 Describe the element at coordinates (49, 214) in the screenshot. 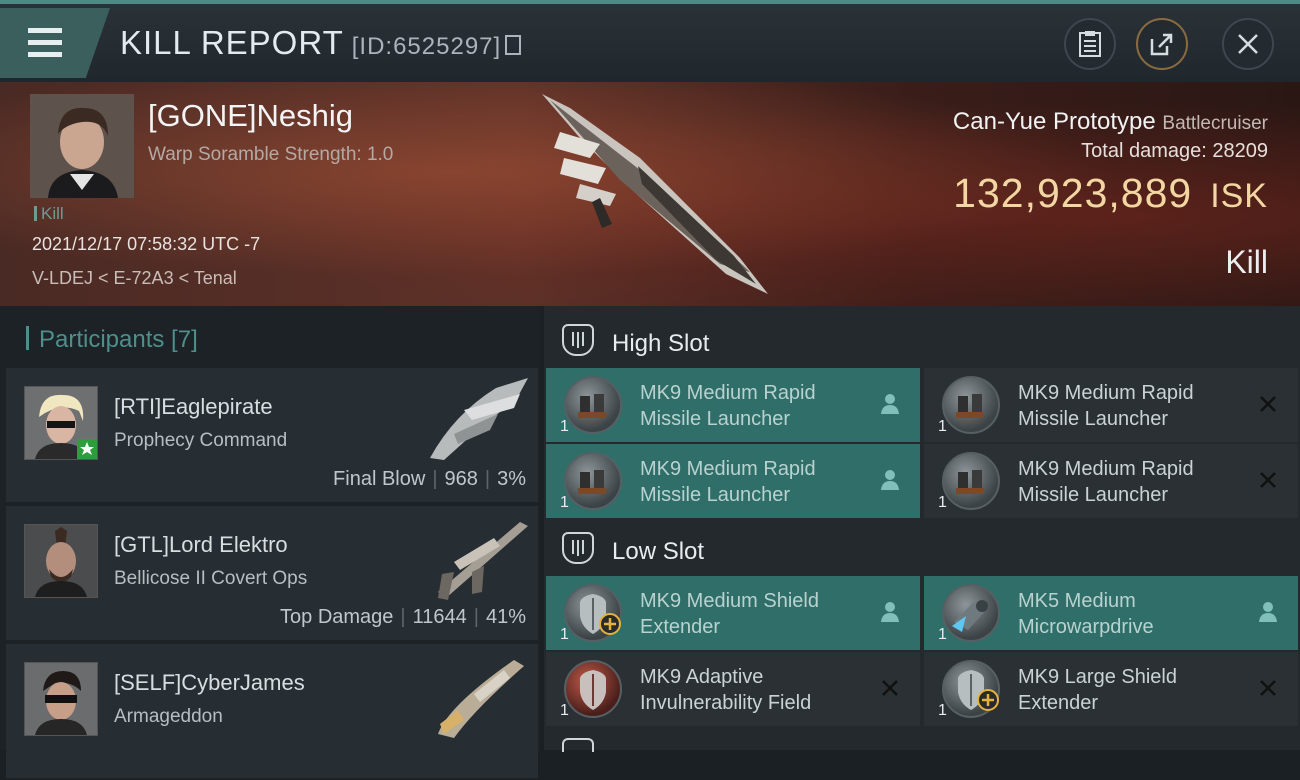

I see `kill-tag: Kill` at that location.